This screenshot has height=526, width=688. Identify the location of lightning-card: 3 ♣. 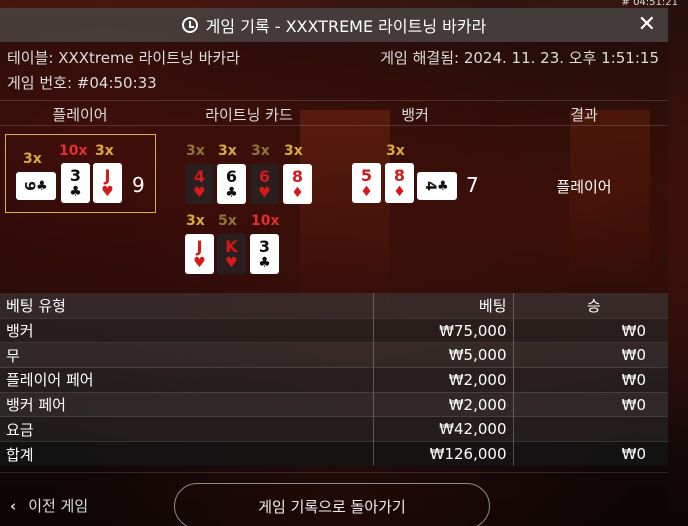
(264, 254).